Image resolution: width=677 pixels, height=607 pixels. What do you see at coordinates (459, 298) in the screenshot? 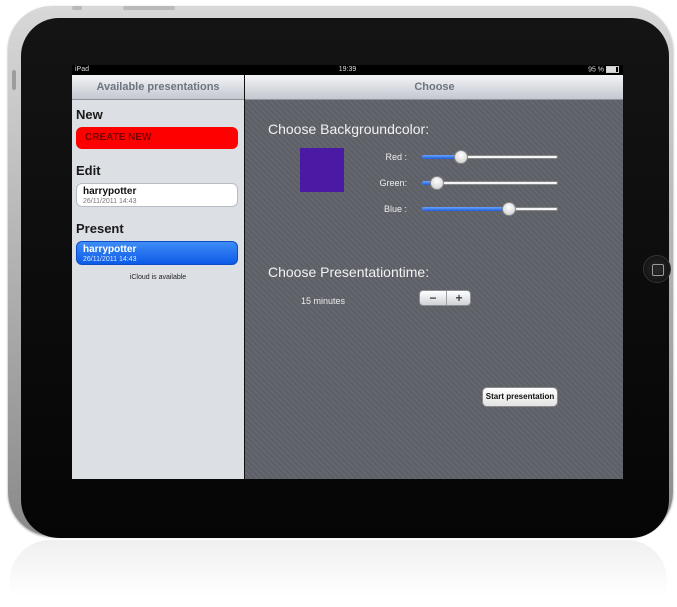
I see `stepper-plus-button: +` at bounding box center [459, 298].